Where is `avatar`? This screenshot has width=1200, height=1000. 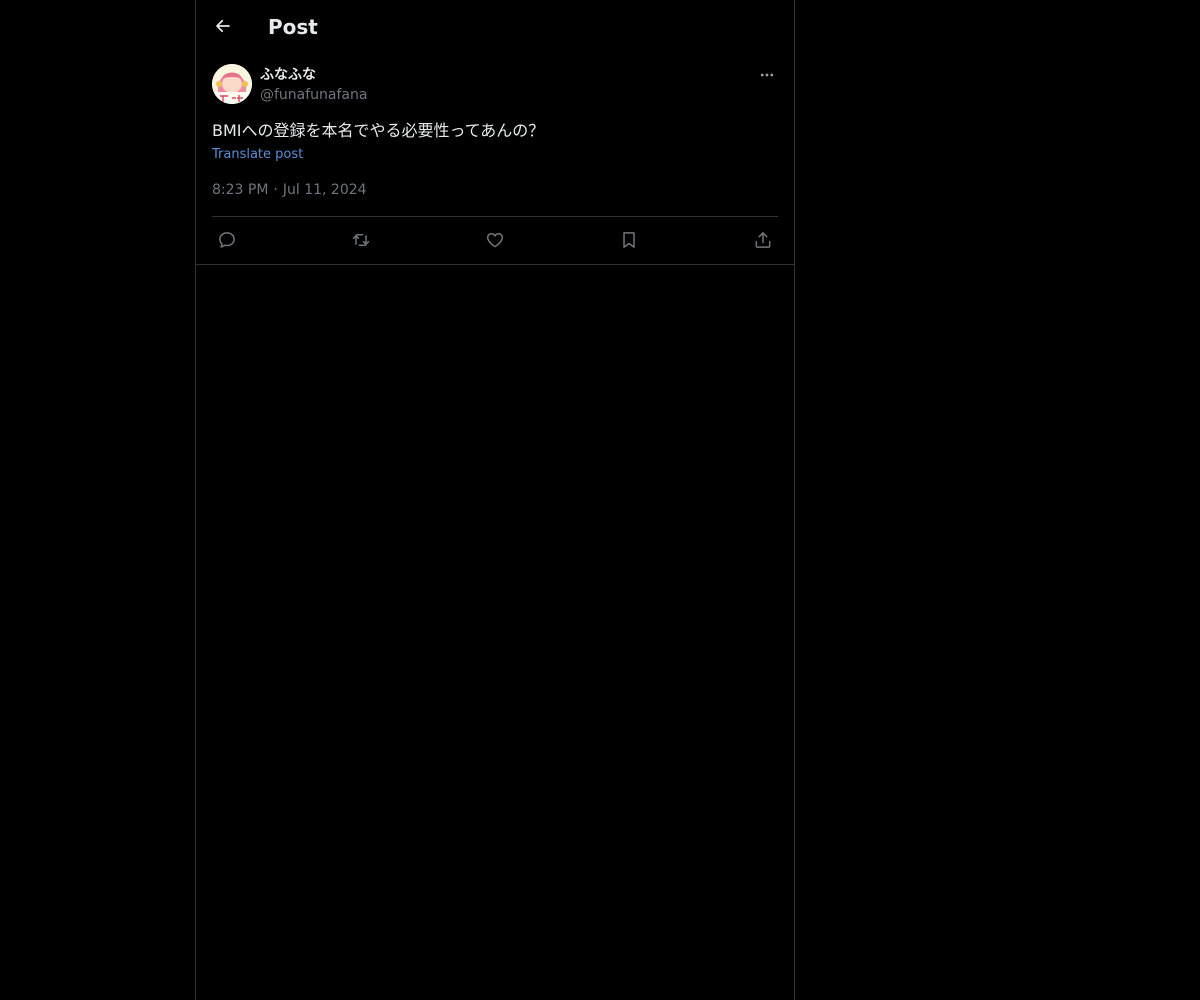 avatar is located at coordinates (232, 84).